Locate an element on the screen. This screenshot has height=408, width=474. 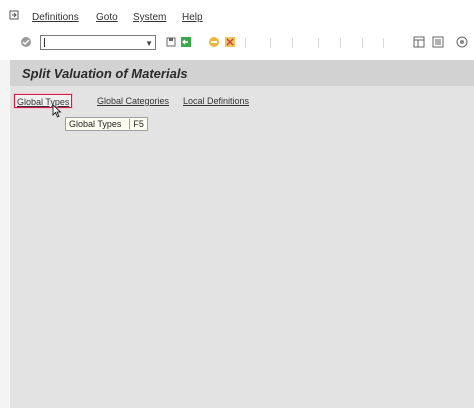
mouse-pointer-icon is located at coordinates (57, 111).